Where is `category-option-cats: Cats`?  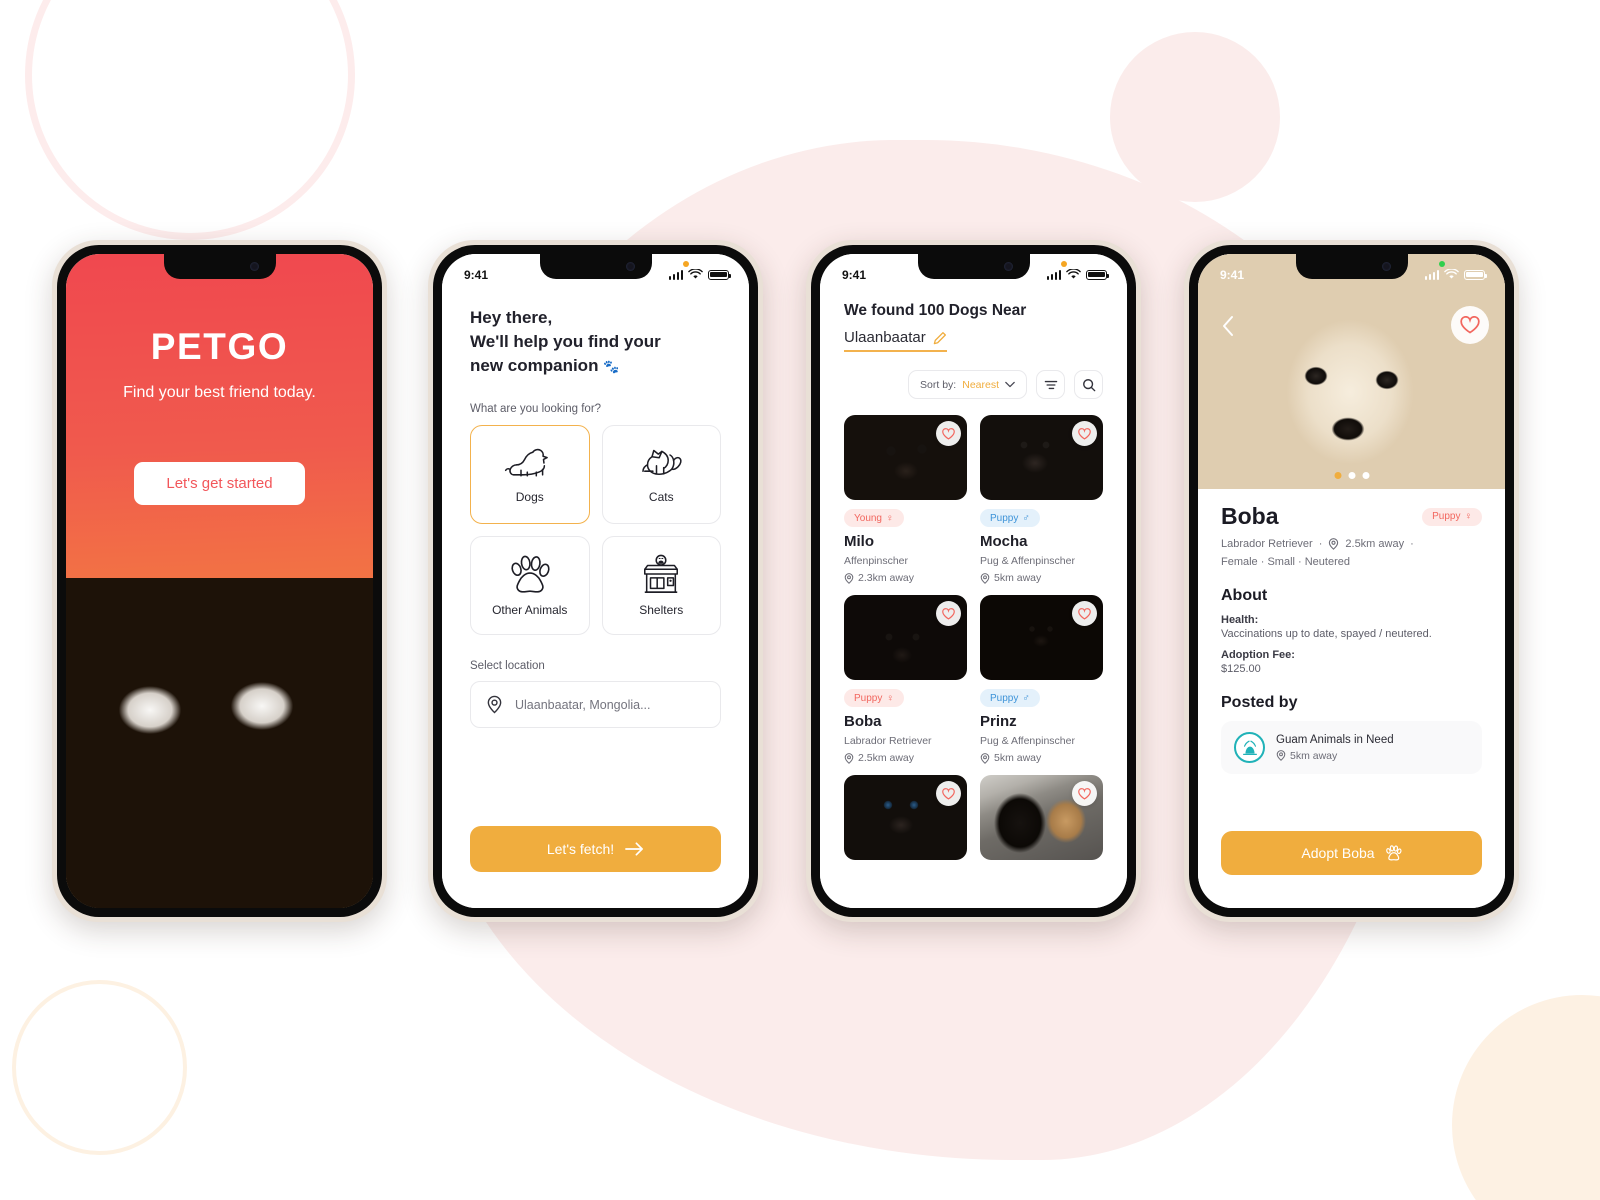
category-option-cats: Cats is located at coordinates (661, 475).